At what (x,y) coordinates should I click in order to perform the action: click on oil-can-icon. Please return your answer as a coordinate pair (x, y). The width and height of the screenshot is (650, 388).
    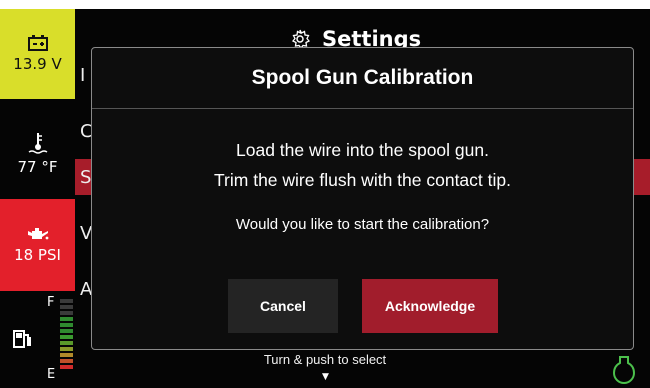
    Looking at the image, I should click on (37, 234).